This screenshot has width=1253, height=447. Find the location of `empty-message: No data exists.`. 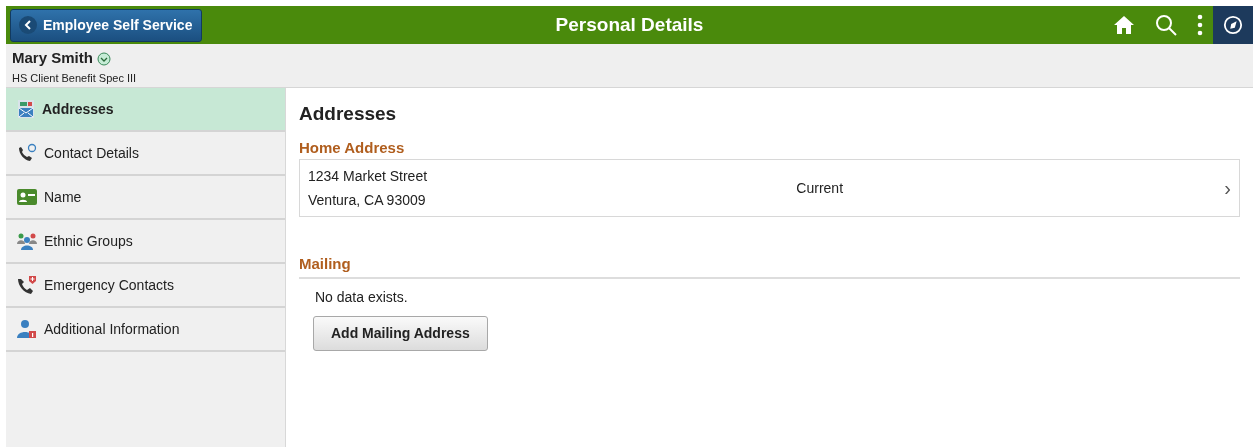

empty-message: No data exists. is located at coordinates (362, 297).